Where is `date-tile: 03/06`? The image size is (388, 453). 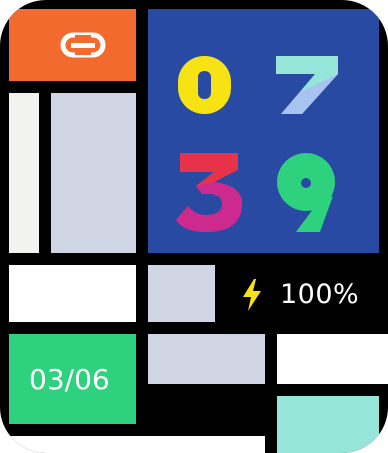
date-tile: 03/06 is located at coordinates (72, 379).